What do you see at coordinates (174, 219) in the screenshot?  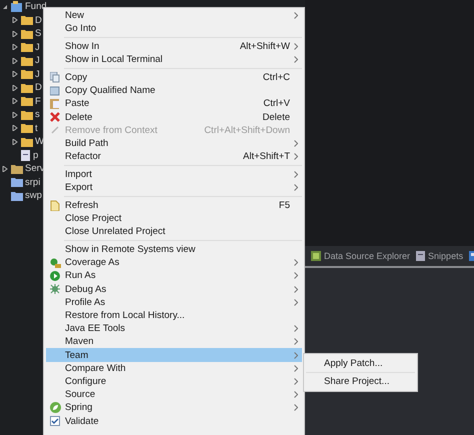 I see `menu-item: Close Project` at bounding box center [174, 219].